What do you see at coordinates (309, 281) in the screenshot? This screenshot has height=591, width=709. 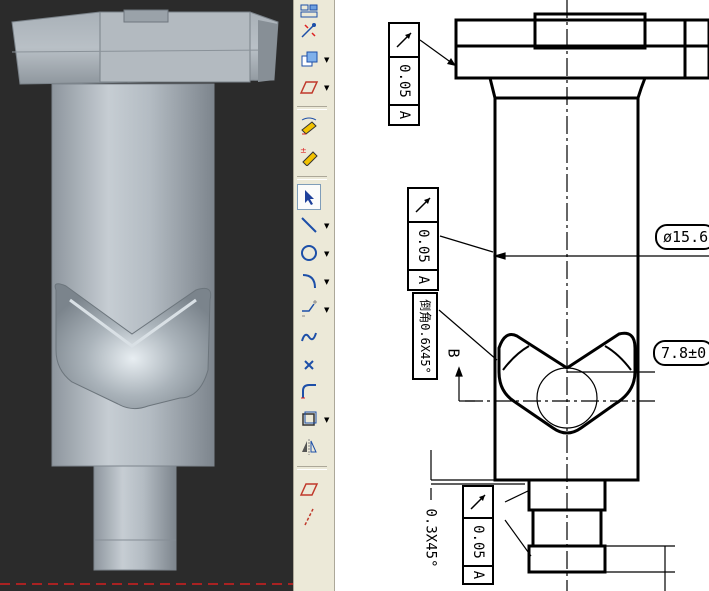 I see `arc-tool-icon` at bounding box center [309, 281].